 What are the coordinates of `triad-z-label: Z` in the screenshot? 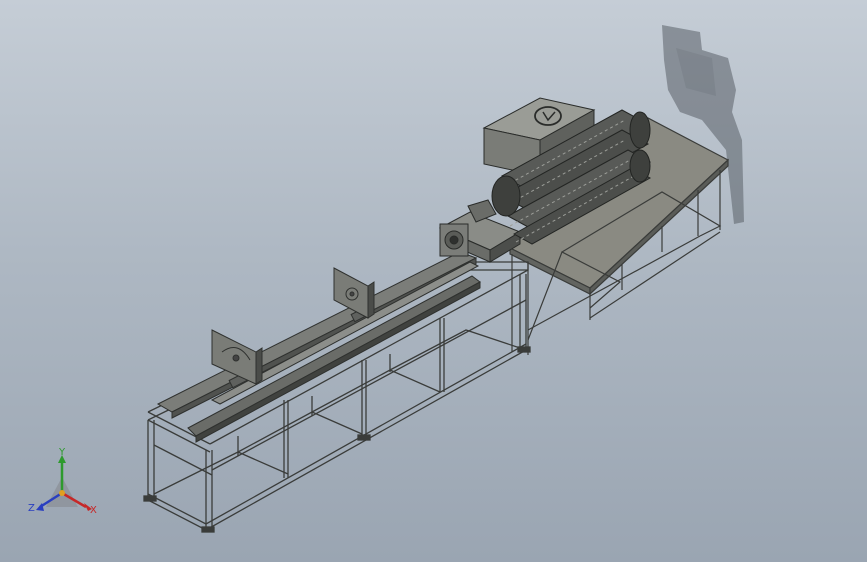 It's located at (31, 508).